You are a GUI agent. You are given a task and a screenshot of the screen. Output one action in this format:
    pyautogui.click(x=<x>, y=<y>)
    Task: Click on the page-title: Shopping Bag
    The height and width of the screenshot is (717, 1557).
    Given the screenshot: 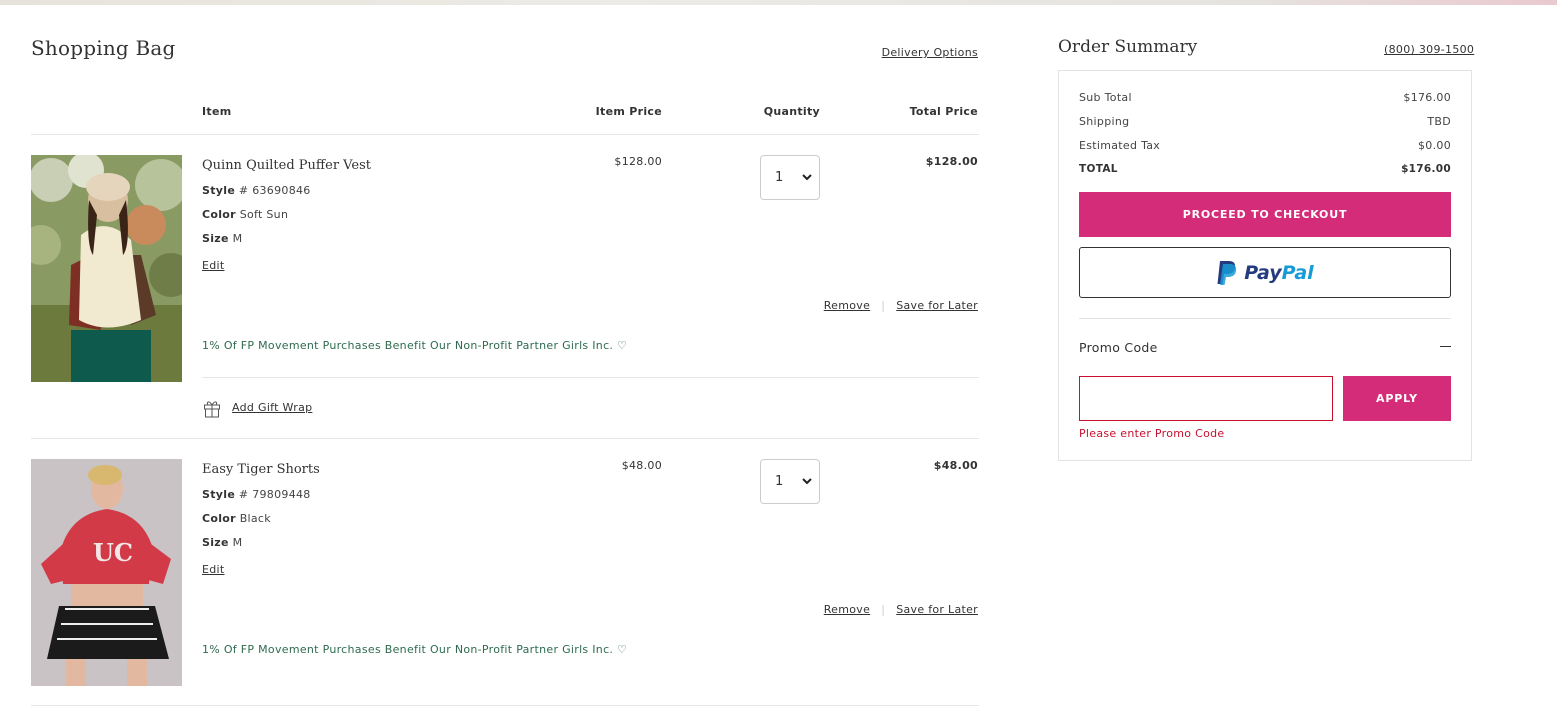 What is the action you would take?
    pyautogui.click(x=103, y=48)
    